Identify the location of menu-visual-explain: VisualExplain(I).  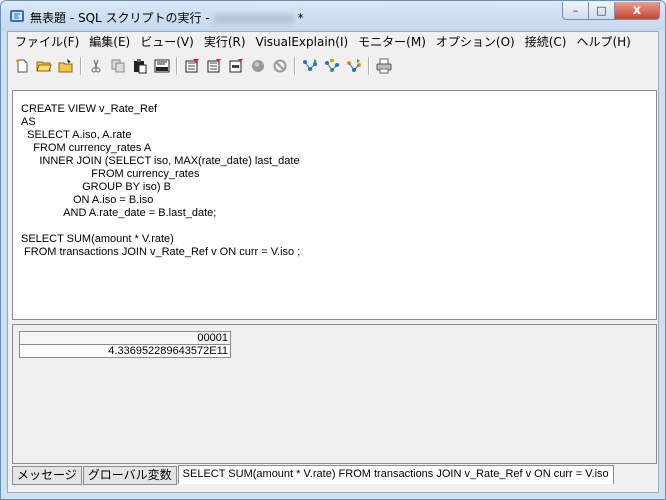
(302, 42).